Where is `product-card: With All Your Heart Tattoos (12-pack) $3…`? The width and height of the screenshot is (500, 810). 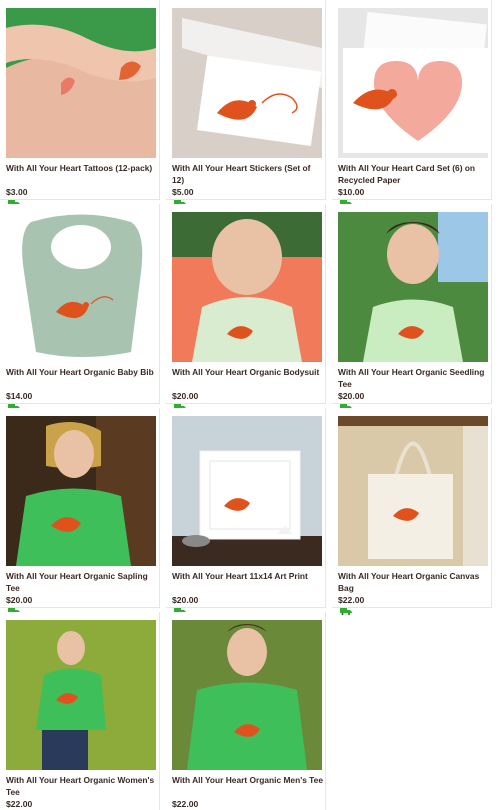 product-card: With All Your Heart Tattoos (12-pack) $3… is located at coordinates (80, 103).